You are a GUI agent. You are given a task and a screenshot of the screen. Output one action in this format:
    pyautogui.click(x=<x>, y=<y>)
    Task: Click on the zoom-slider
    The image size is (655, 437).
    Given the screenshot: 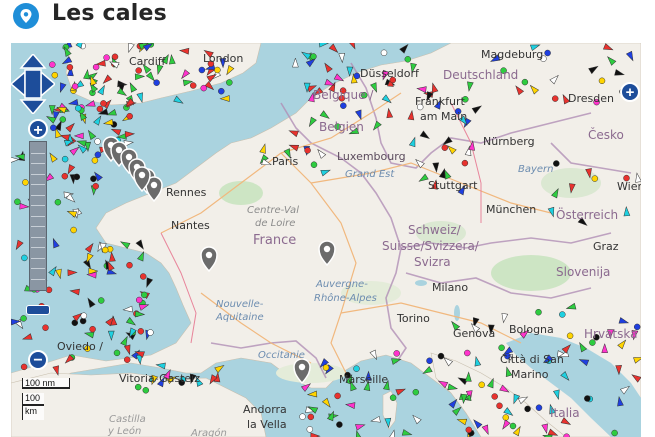 What is the action you would take?
    pyautogui.click(x=38, y=216)
    